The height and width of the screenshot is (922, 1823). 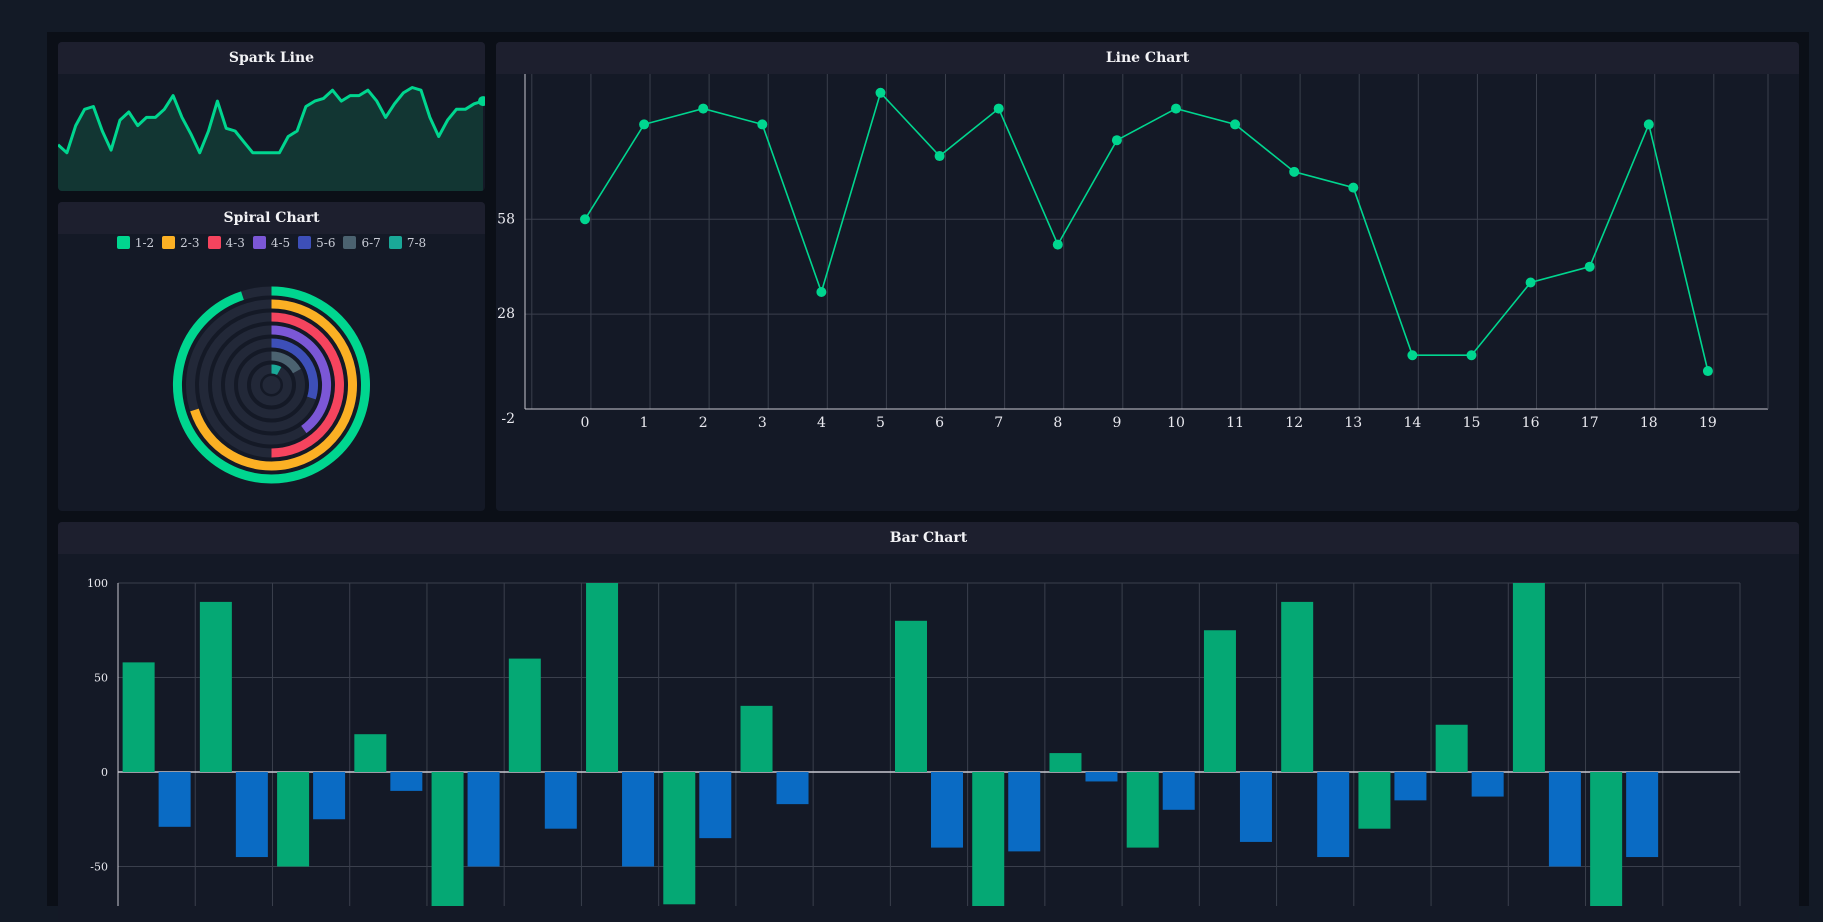 I want to click on spiral-core, so click(x=271, y=385).